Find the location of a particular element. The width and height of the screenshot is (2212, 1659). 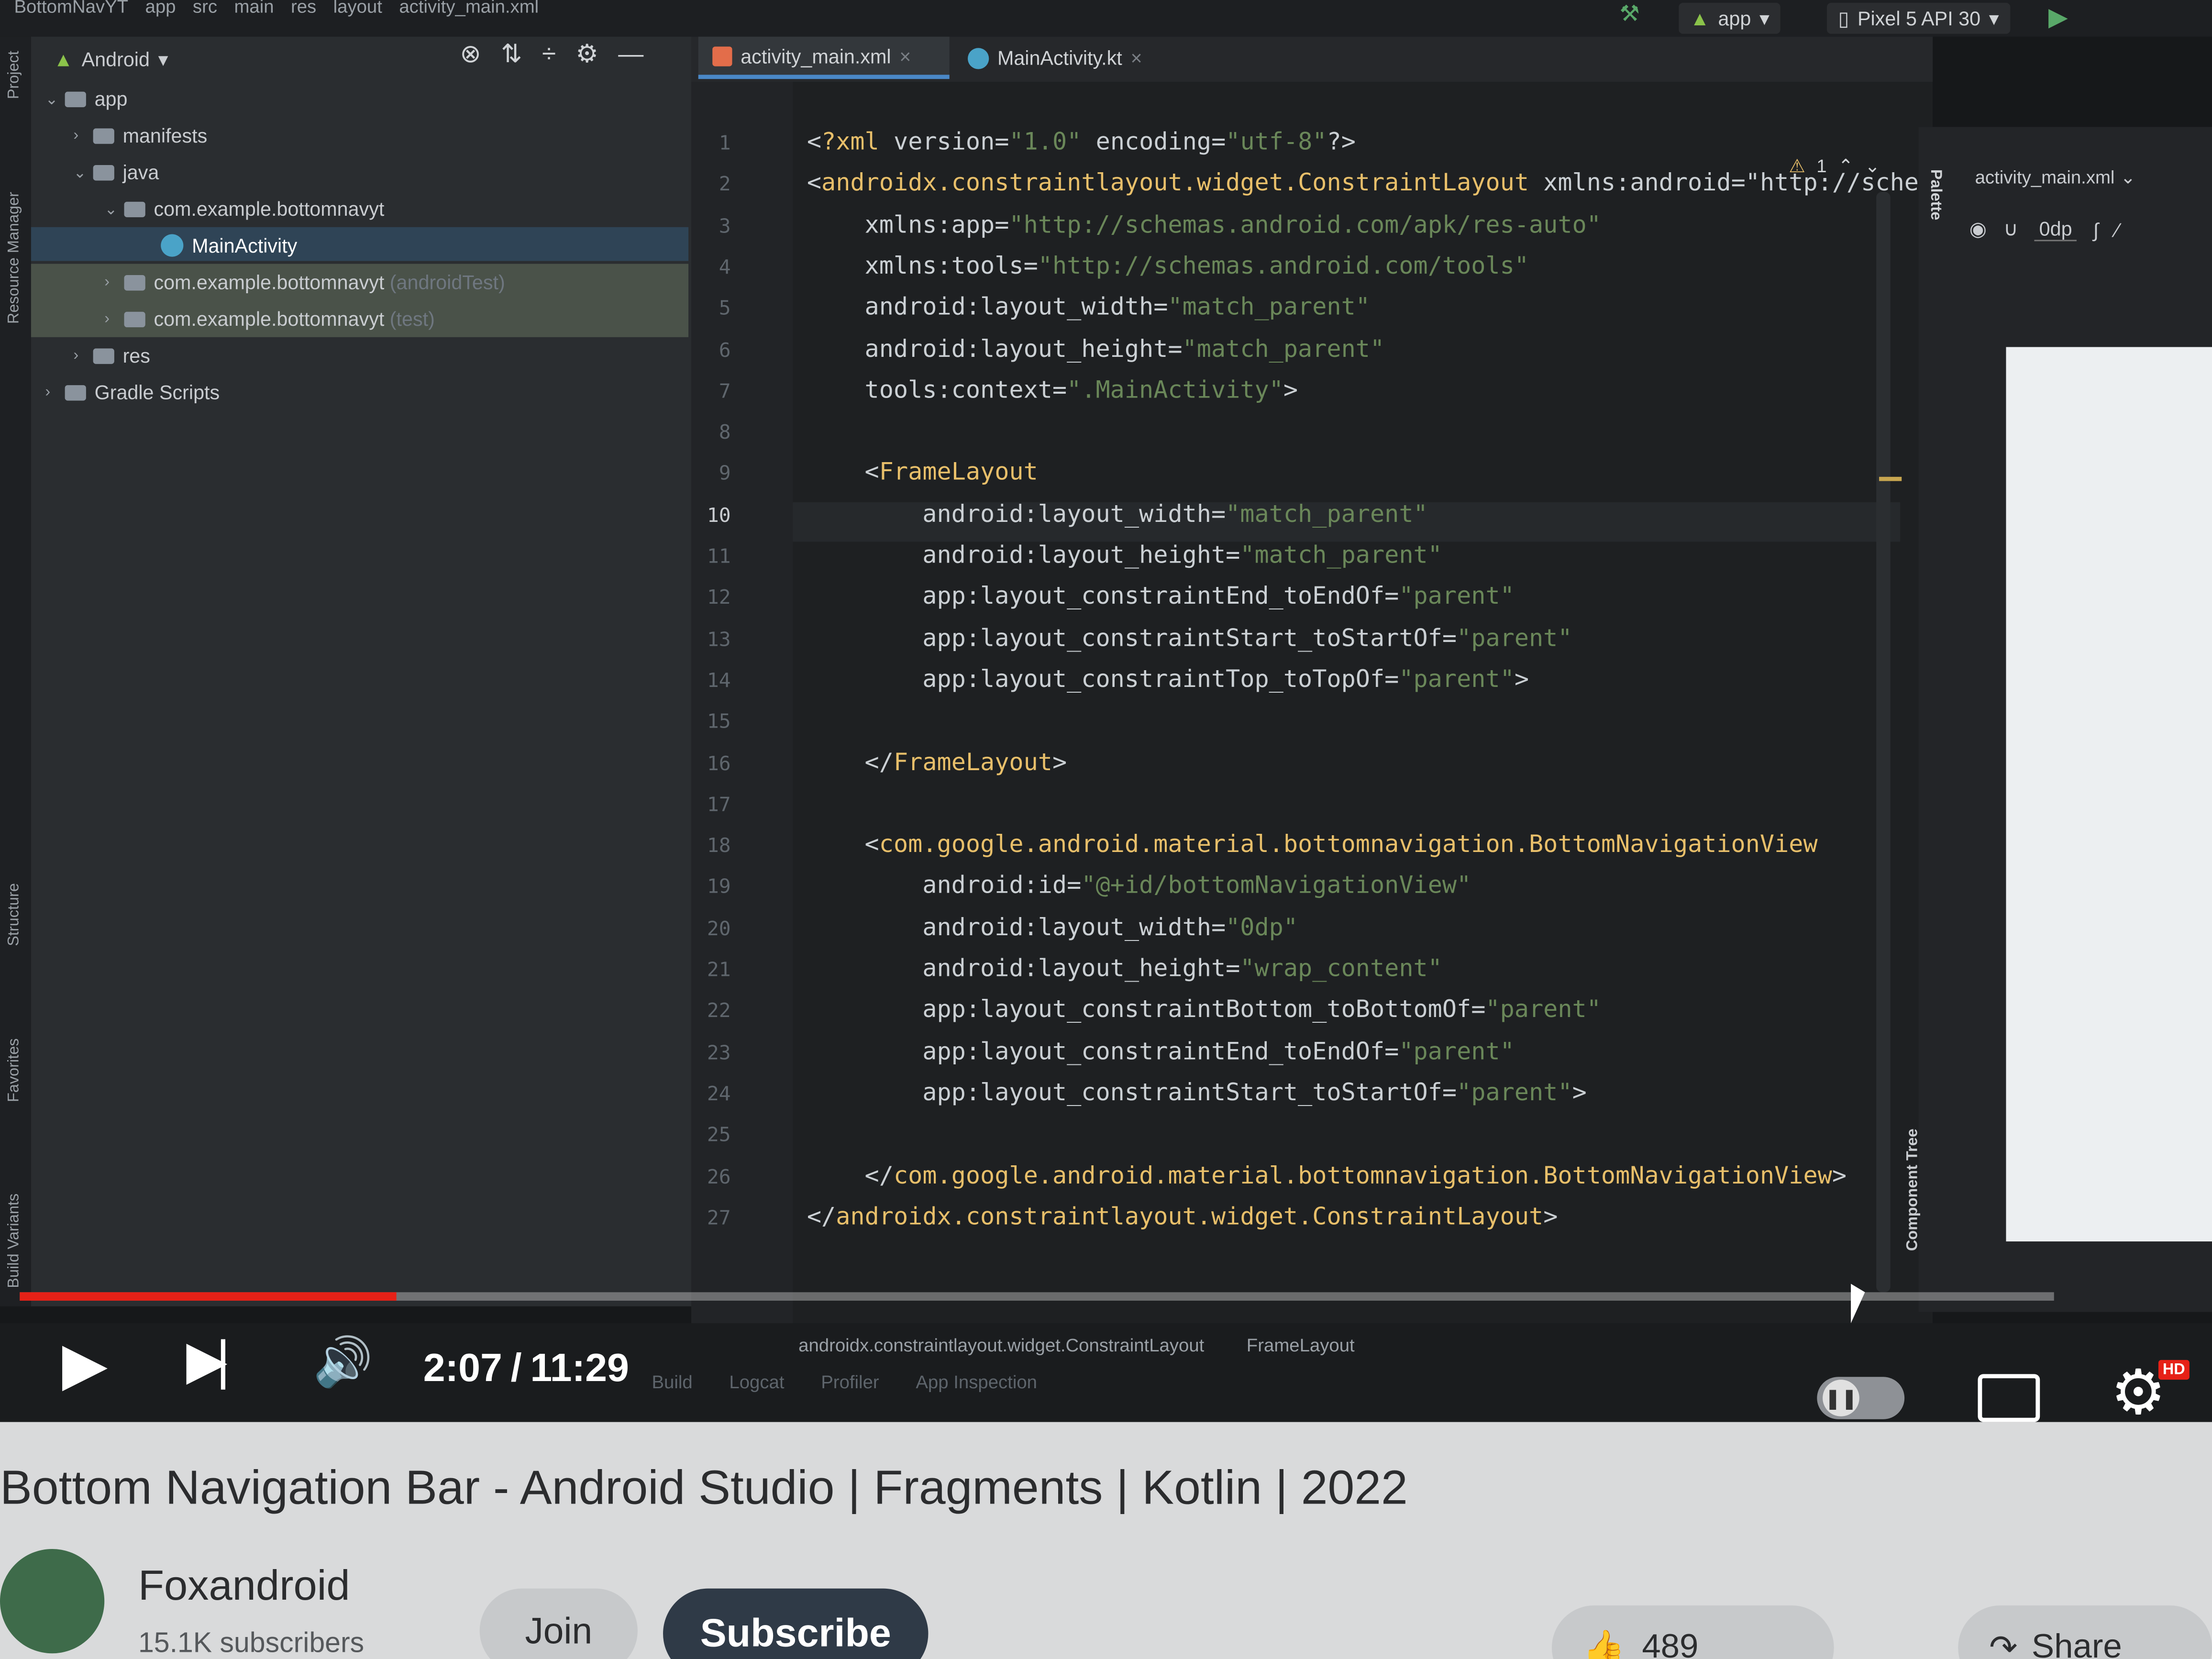

ide-breadcrumb-child: FrameLayout is located at coordinates (1301, 1345).